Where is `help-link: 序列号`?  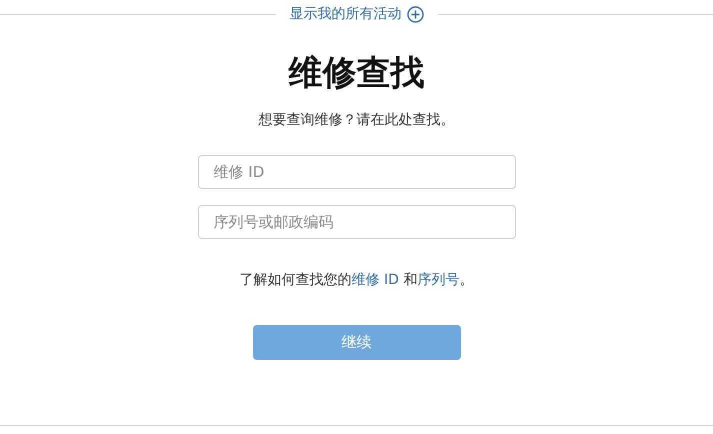
help-link: 序列号 is located at coordinates (438, 280).